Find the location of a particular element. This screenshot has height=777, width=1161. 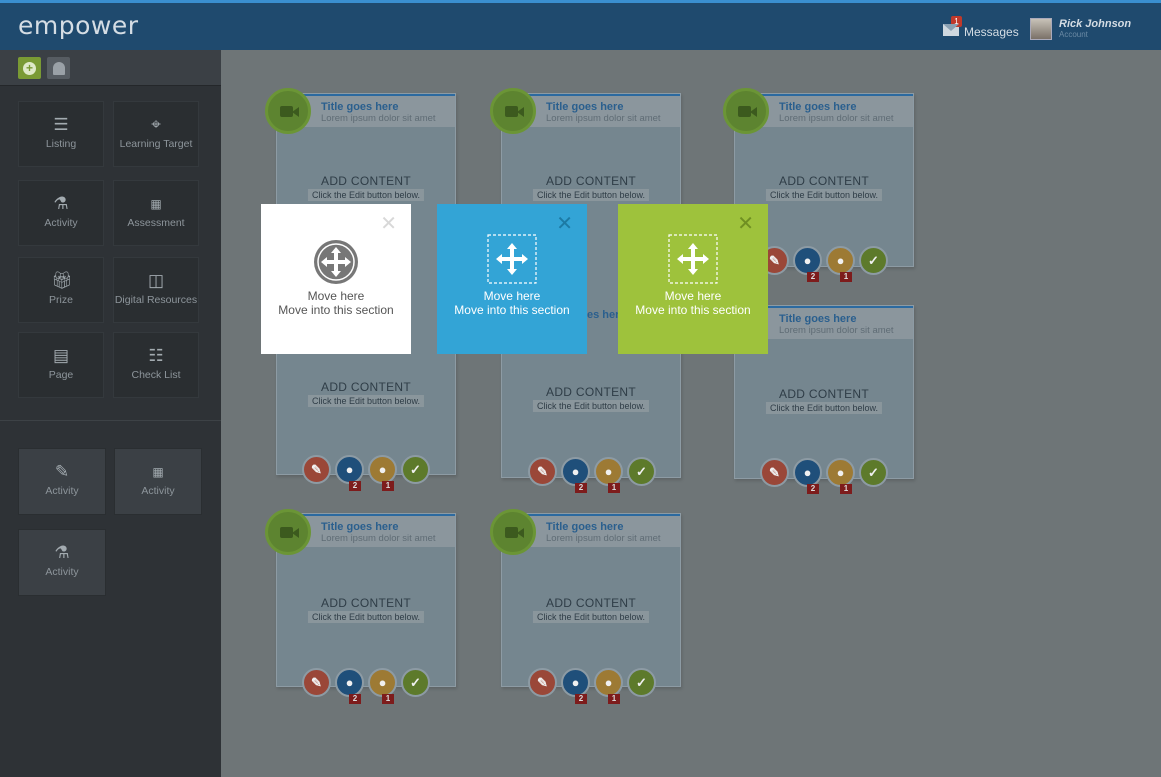

move-target-blue: ✕ Move here Move into this section is located at coordinates (512, 279).